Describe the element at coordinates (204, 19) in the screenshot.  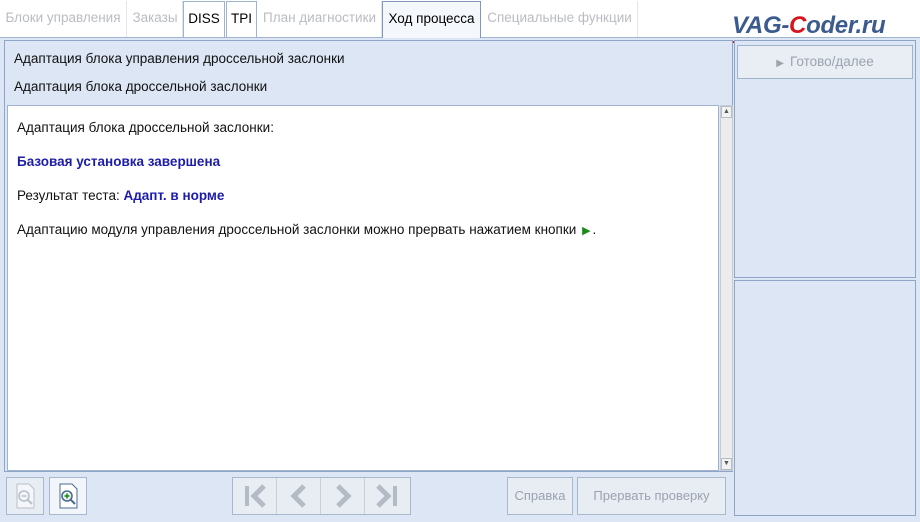
I see `tab-diss: DISS` at that location.